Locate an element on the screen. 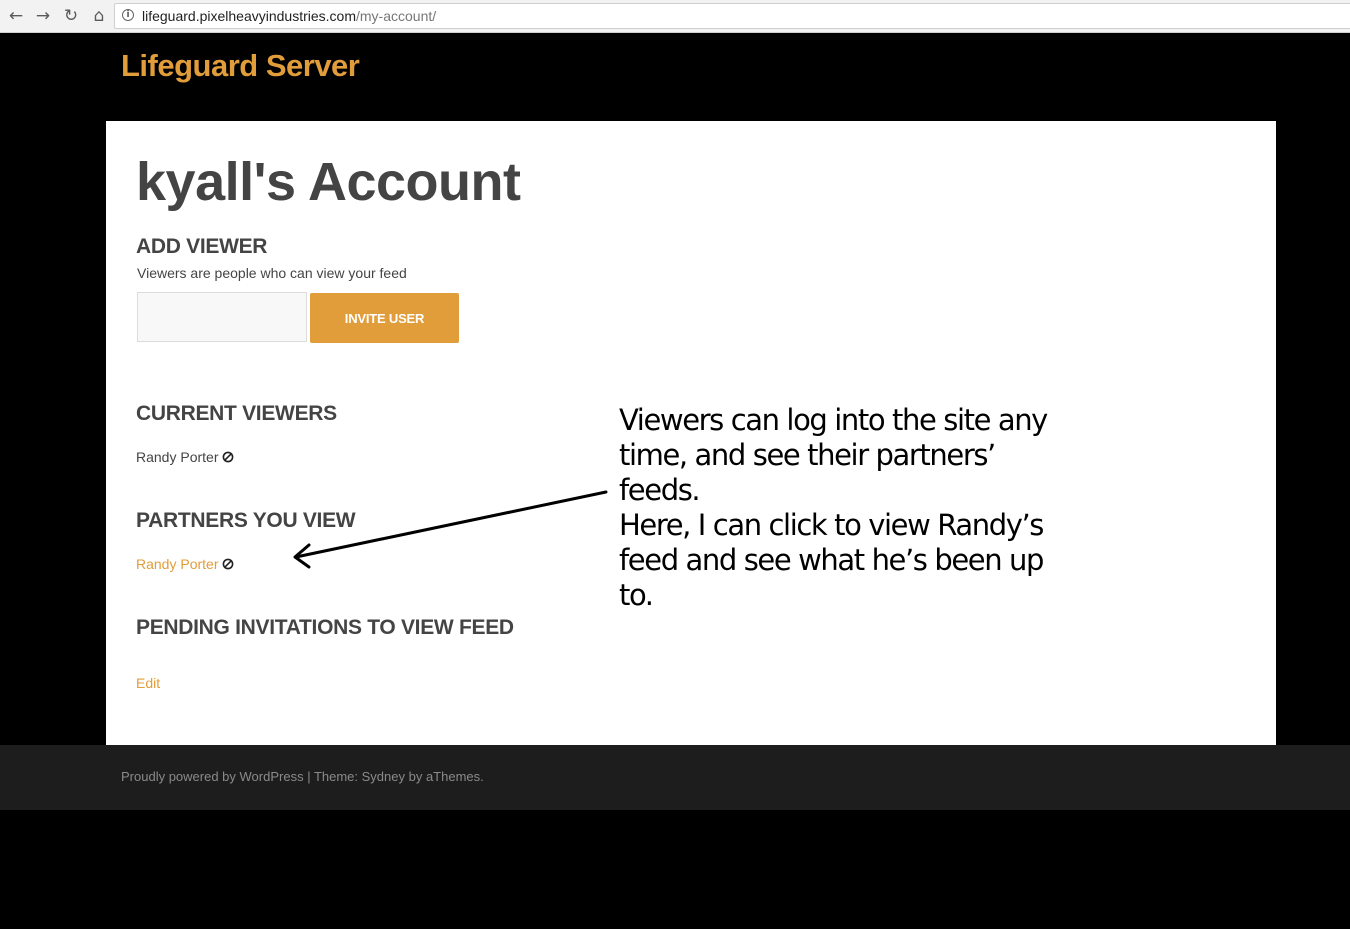 The height and width of the screenshot is (929, 1350). remove-partner-icon is located at coordinates (228, 564).